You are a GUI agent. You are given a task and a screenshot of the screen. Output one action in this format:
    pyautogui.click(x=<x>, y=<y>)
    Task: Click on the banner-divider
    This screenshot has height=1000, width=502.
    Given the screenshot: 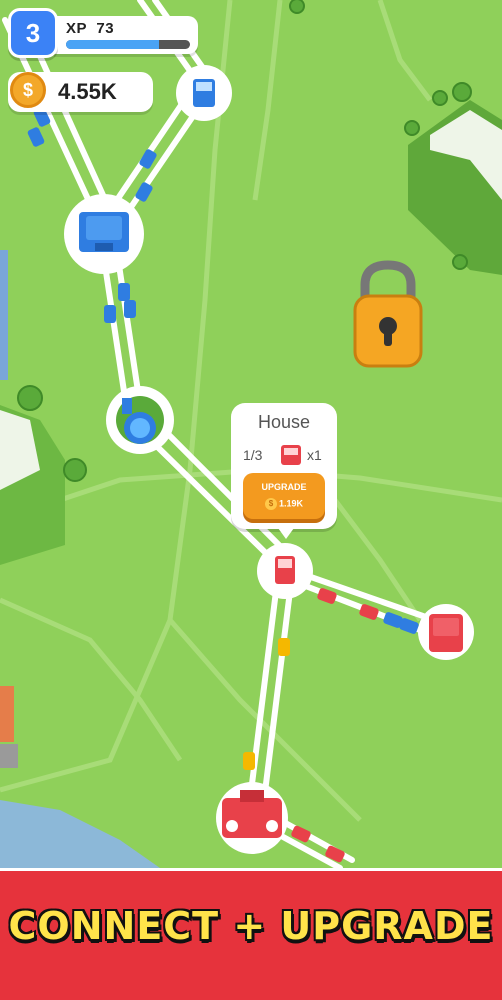 What is the action you would take?
    pyautogui.click(x=251, y=869)
    